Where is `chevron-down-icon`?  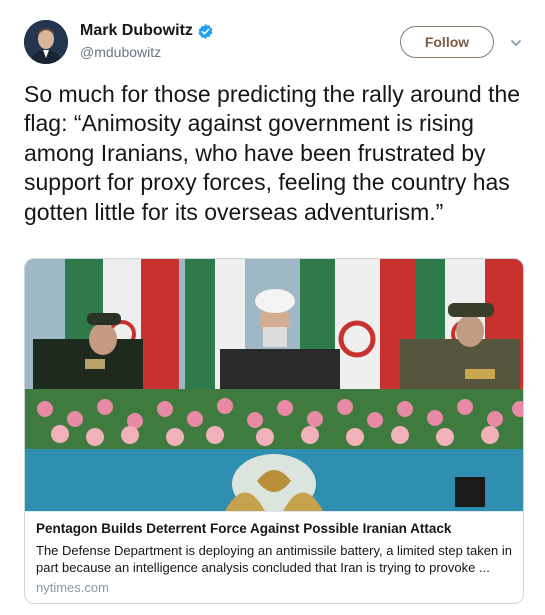 chevron-down-icon is located at coordinates (516, 42).